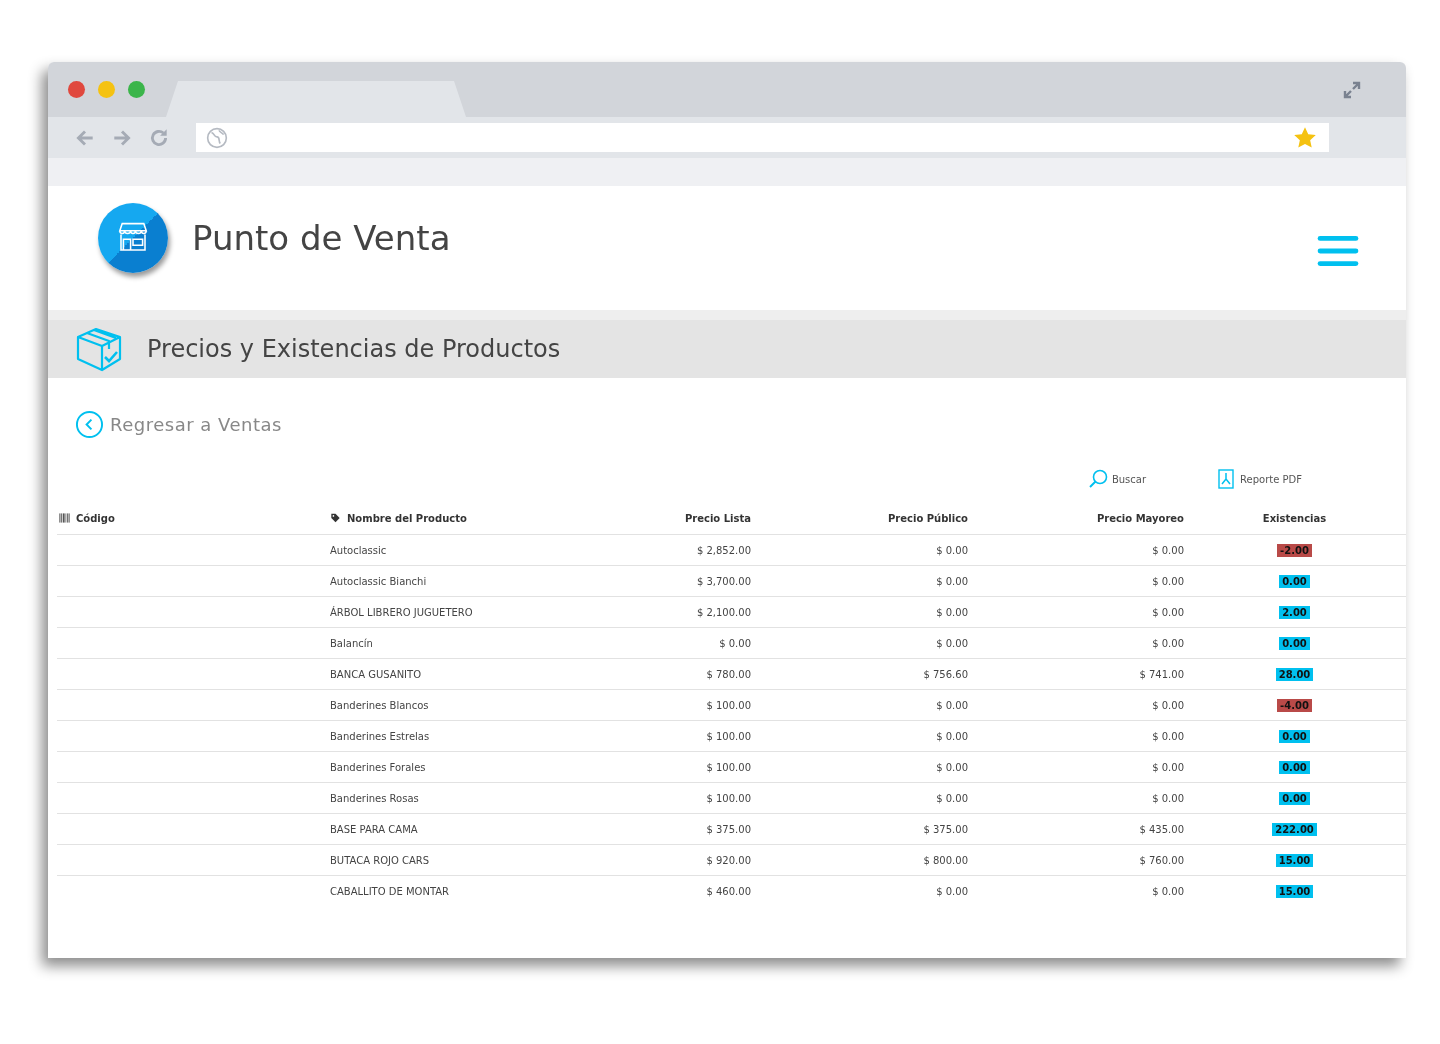 The height and width of the screenshot is (1044, 1440). Describe the element at coordinates (1097, 479) in the screenshot. I see `search-icon` at that location.